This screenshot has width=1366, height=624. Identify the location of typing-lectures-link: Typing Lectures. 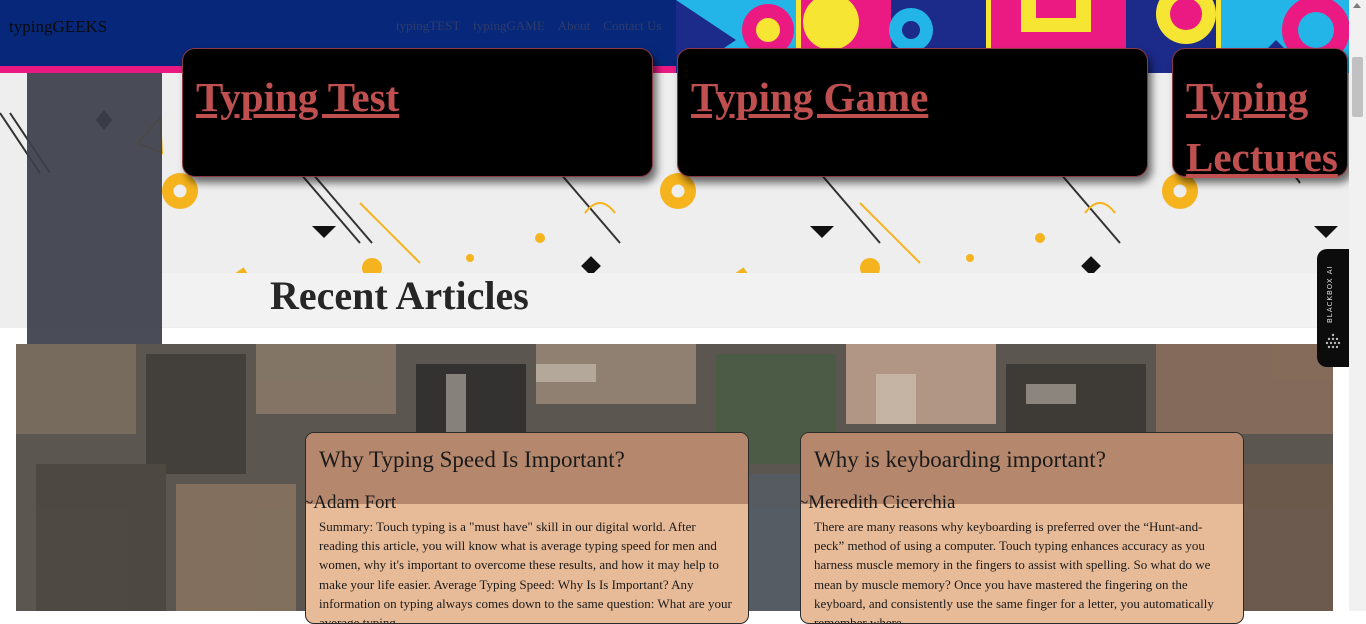
(1266, 127).